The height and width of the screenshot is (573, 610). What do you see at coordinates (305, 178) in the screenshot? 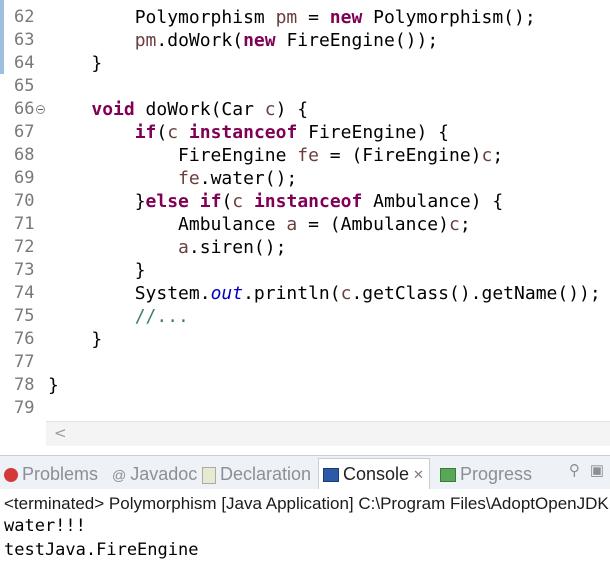
I see `code-line: 69 fe.water();` at bounding box center [305, 178].